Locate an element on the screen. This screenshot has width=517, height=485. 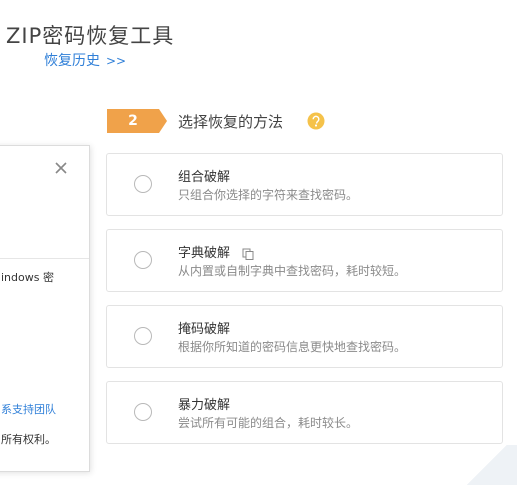
option-name-wrap: 字典破解 is located at coordinates (216, 251).